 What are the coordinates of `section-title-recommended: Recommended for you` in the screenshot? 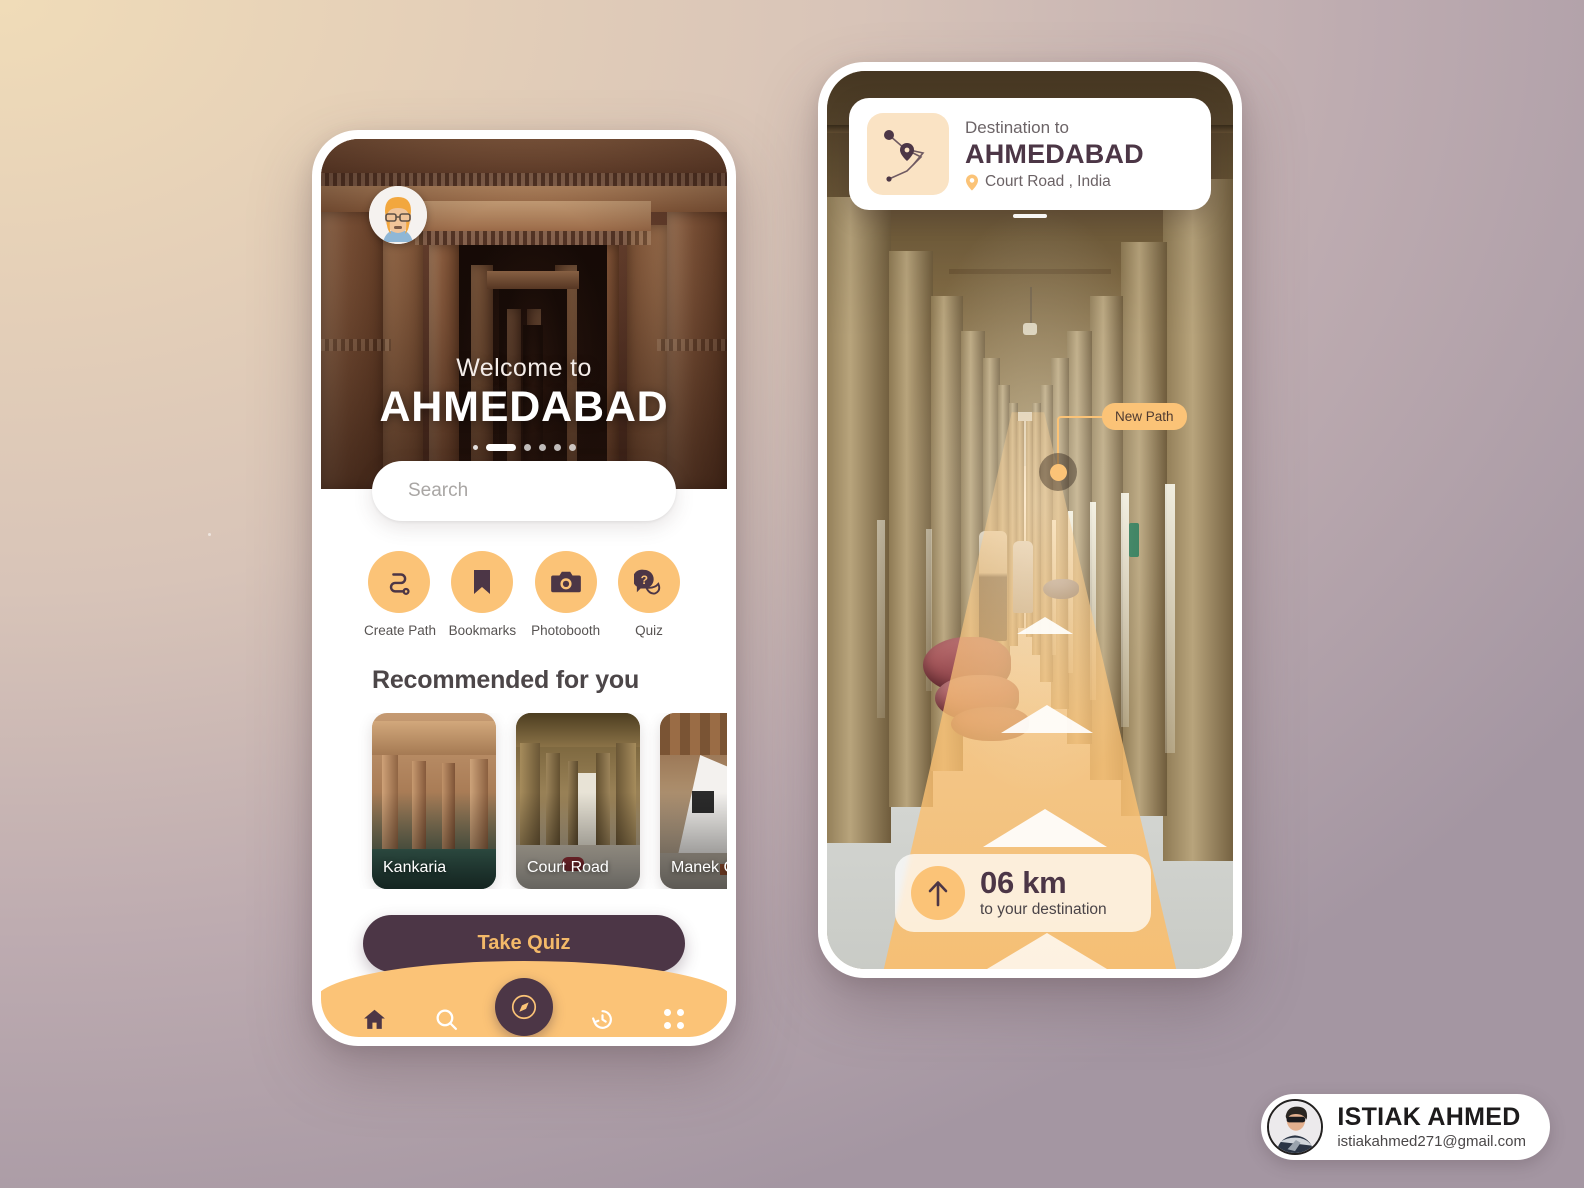 It's located at (506, 680).